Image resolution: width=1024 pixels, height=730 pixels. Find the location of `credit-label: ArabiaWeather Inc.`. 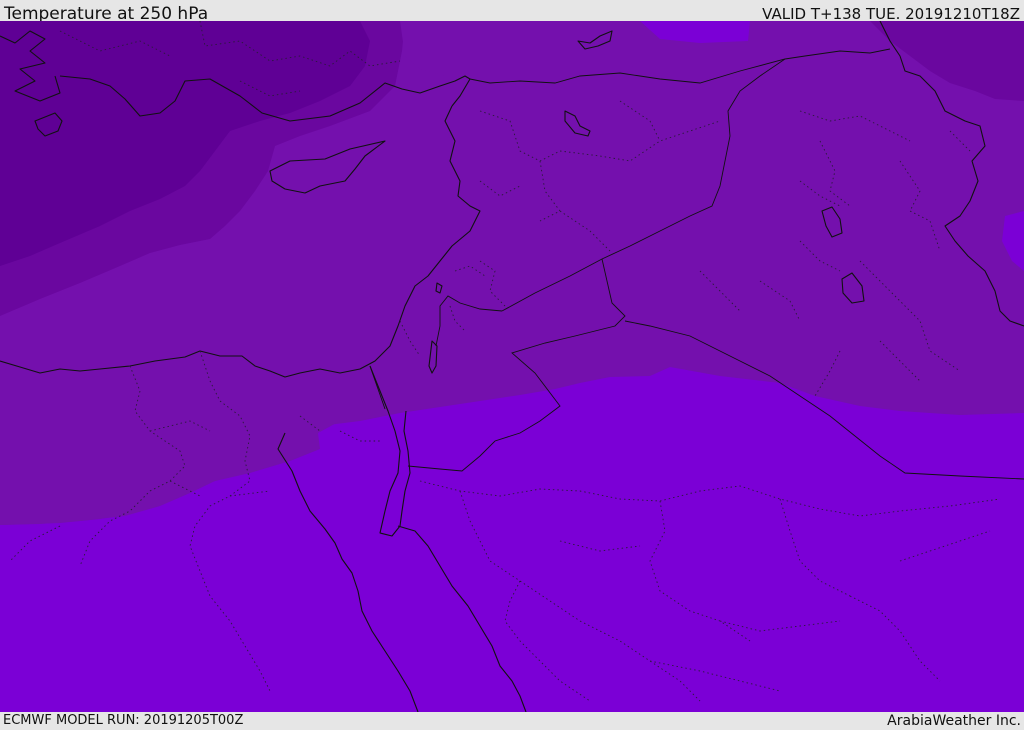

credit-label: ArabiaWeather Inc. is located at coordinates (954, 721).